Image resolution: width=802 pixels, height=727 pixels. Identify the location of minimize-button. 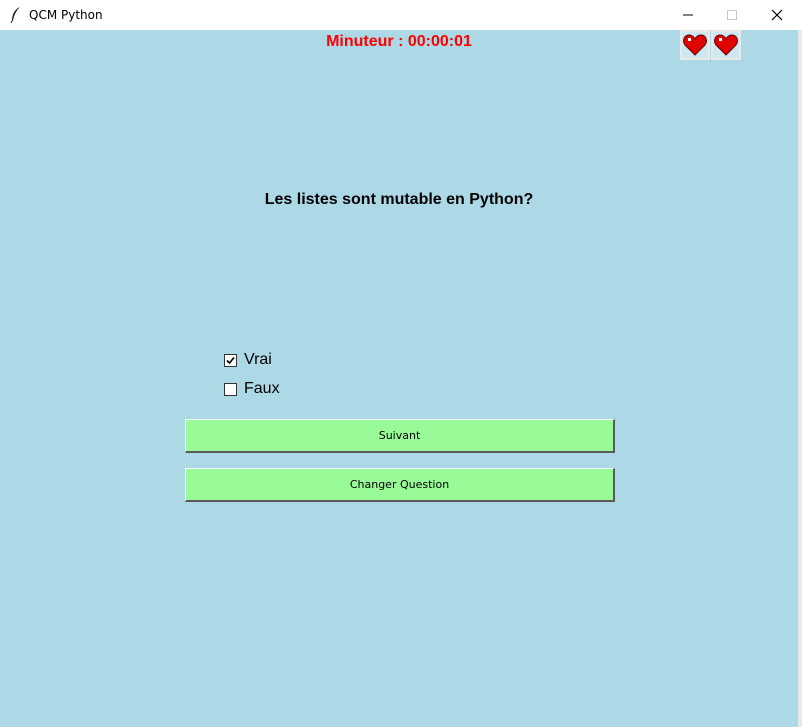
(687, 15).